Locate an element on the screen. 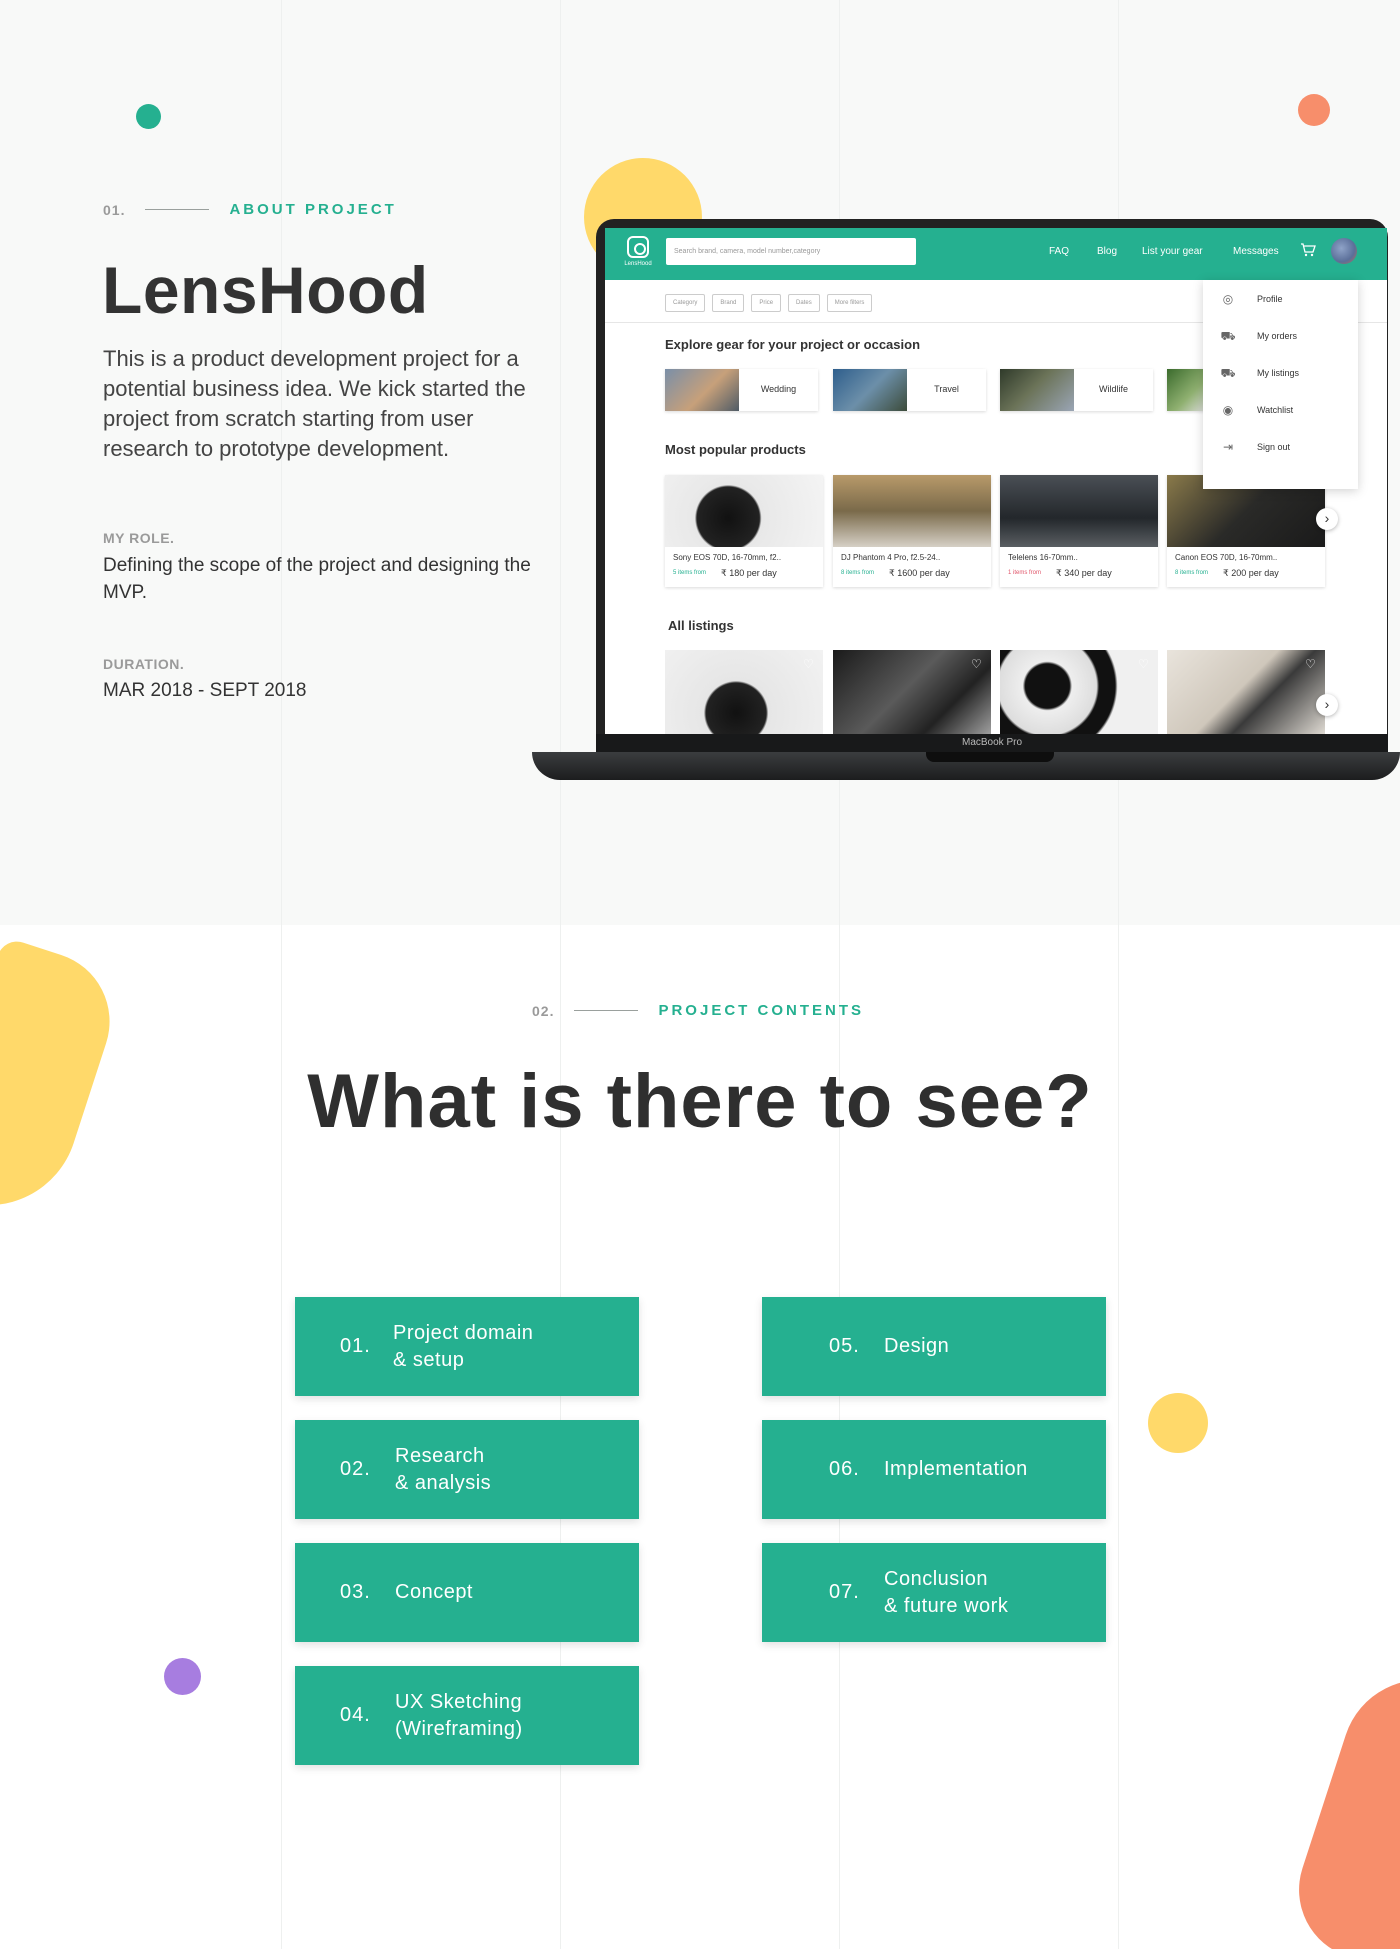  occasion-label: Travel is located at coordinates (946, 389).